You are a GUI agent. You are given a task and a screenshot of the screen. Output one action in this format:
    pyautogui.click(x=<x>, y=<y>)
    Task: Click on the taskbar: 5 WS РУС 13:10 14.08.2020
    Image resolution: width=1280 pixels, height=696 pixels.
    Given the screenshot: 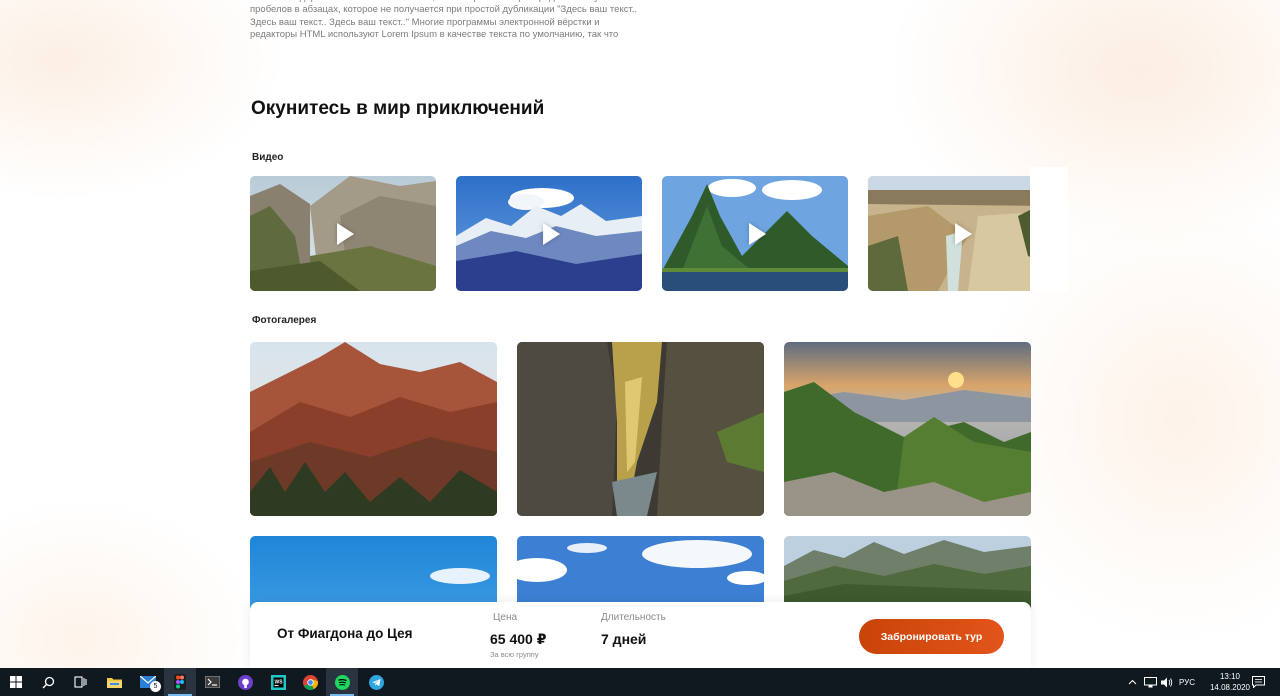 What is the action you would take?
    pyautogui.click(x=640, y=682)
    